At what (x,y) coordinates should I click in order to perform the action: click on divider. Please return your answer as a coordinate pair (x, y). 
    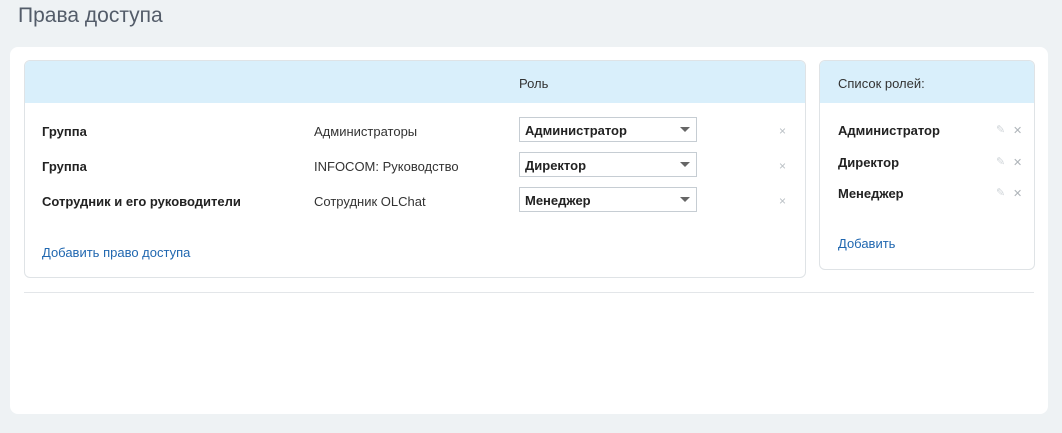
    Looking at the image, I should click on (529, 292).